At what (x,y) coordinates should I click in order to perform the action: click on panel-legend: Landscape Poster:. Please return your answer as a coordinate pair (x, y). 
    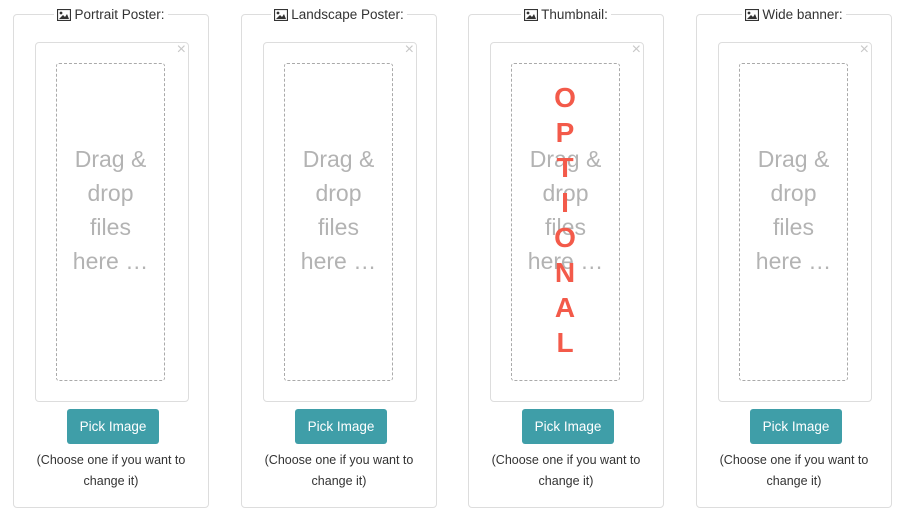
    Looking at the image, I should click on (339, 16).